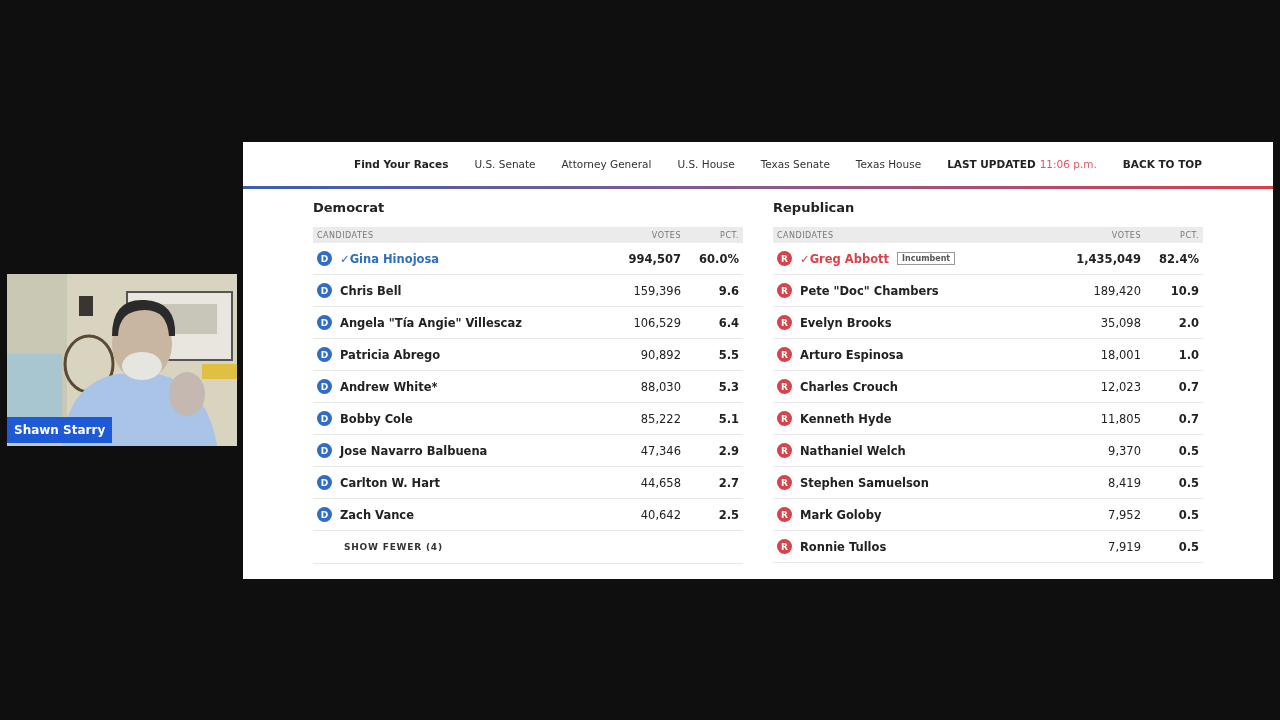 Image resolution: width=1280 pixels, height=720 pixels. What do you see at coordinates (814, 207) in the screenshot?
I see `party-heading: Republican` at bounding box center [814, 207].